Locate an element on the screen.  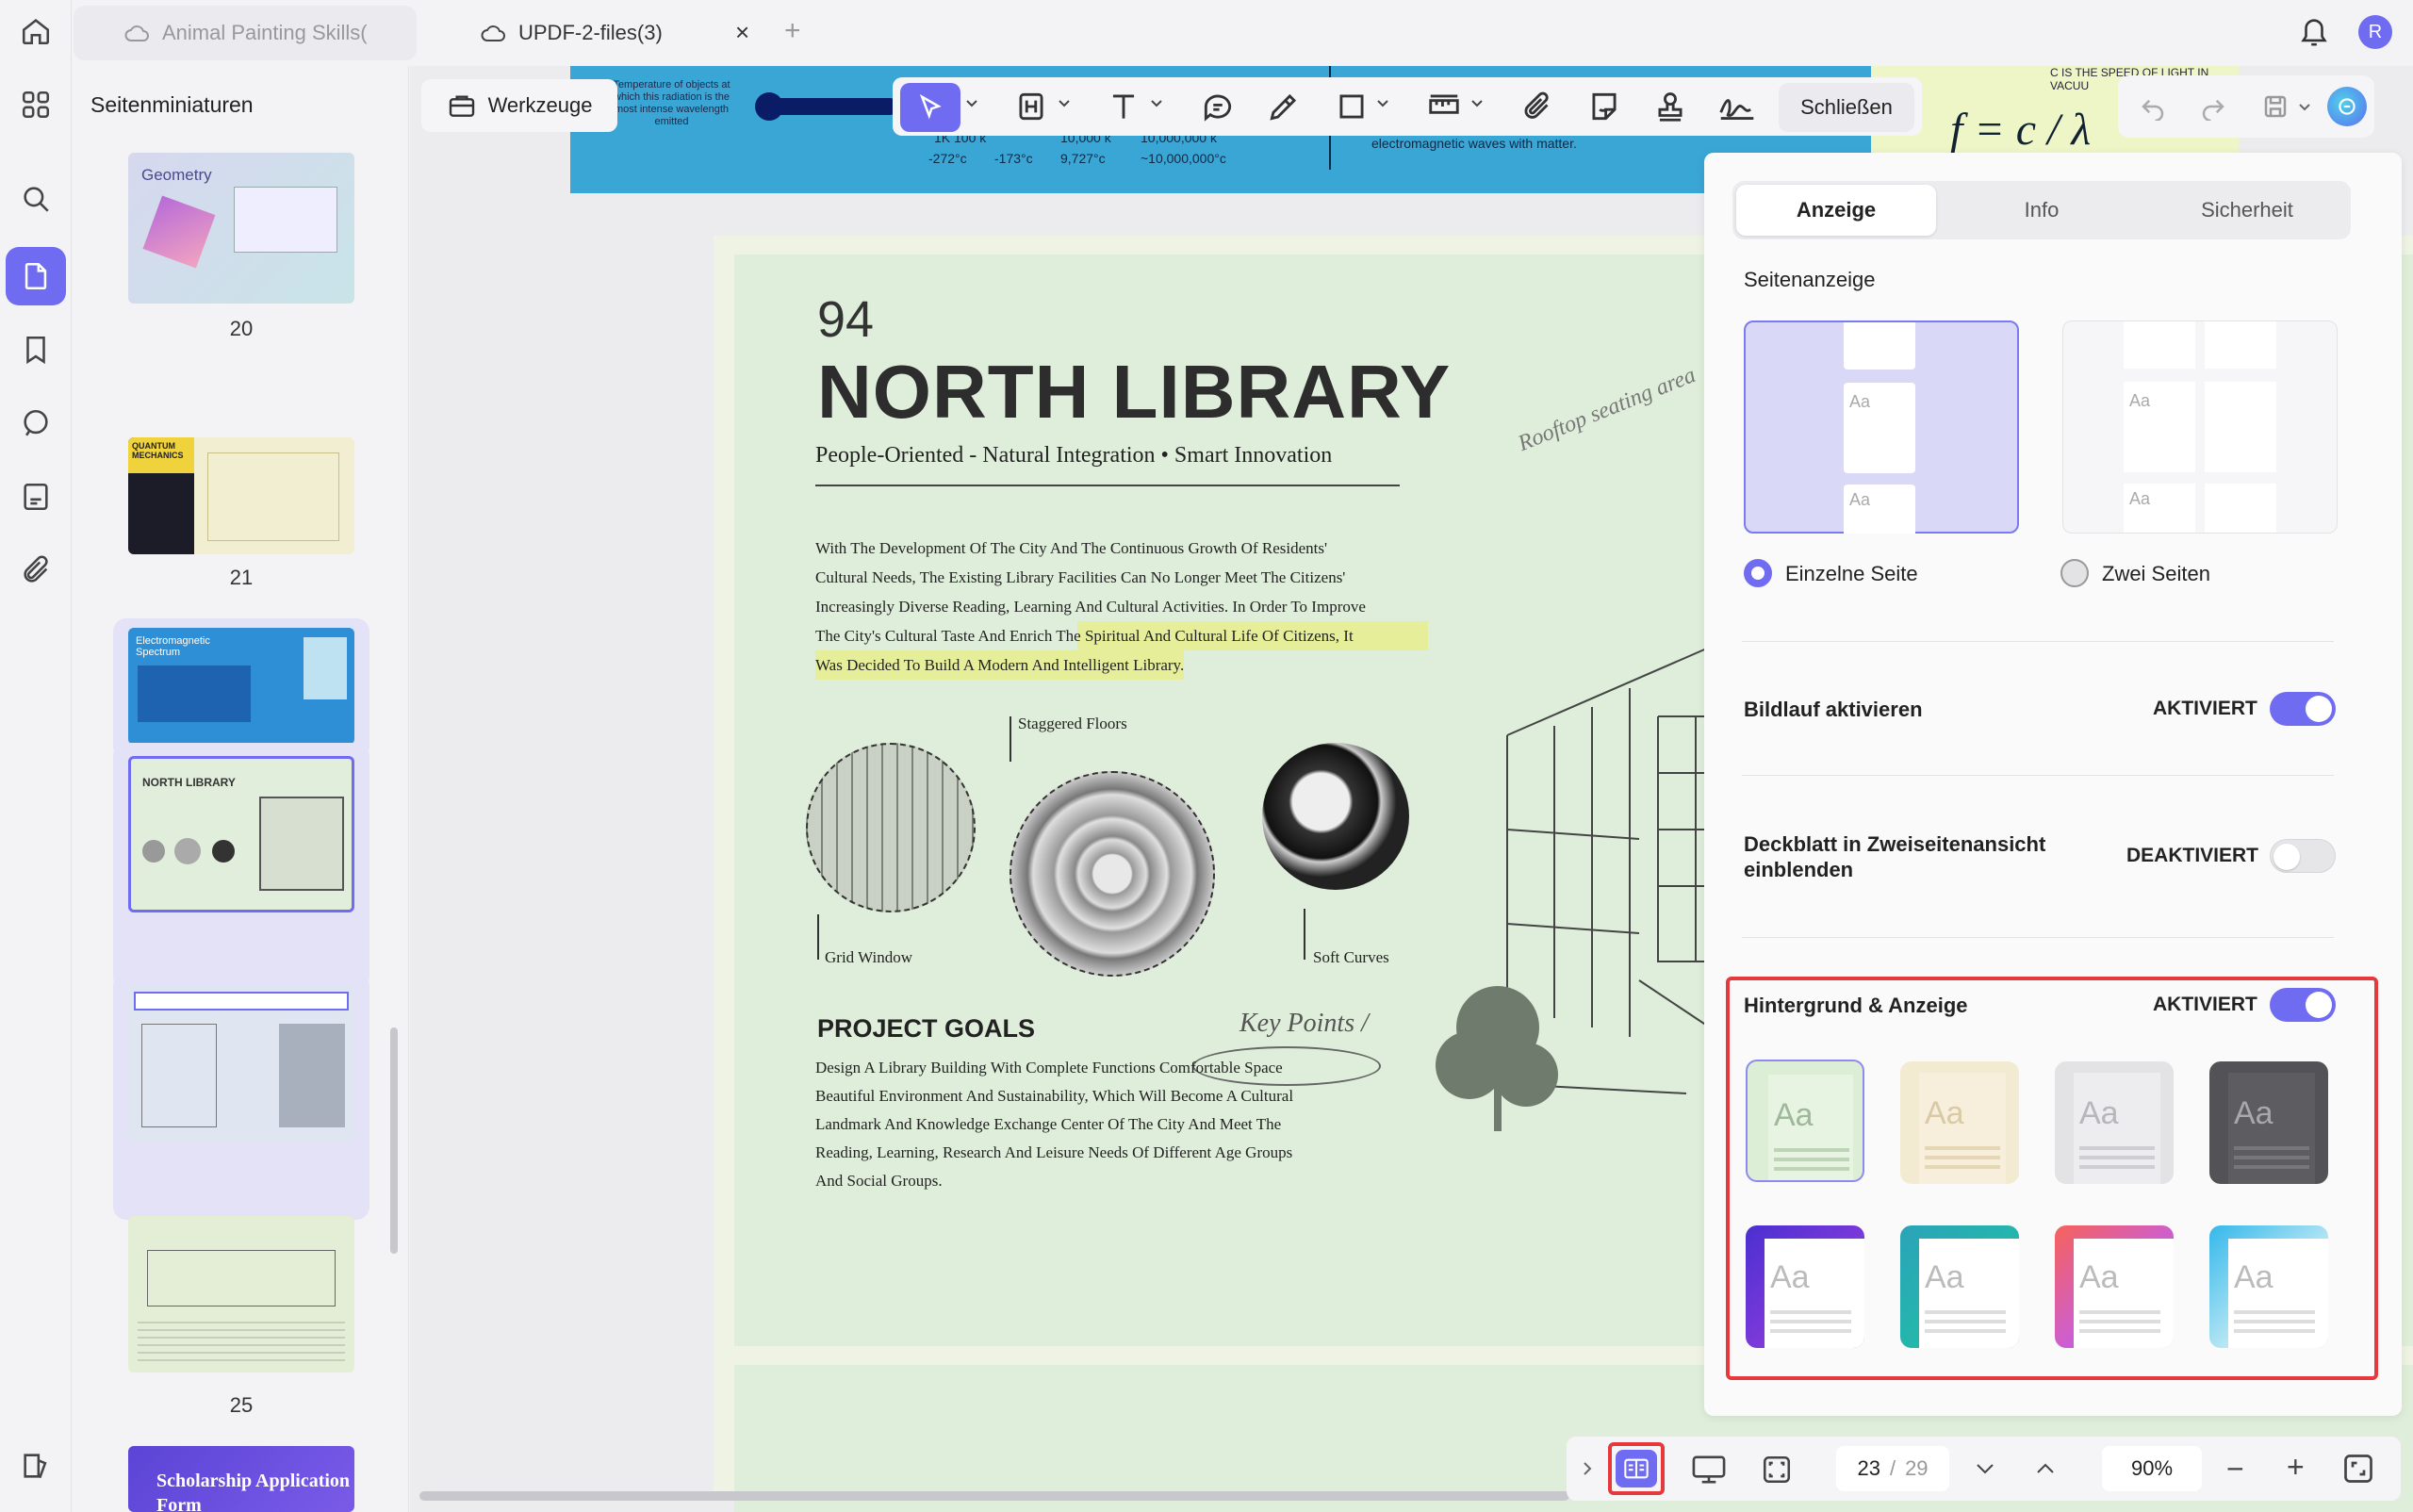
ai-assistant-icon is located at coordinates (2347, 106).